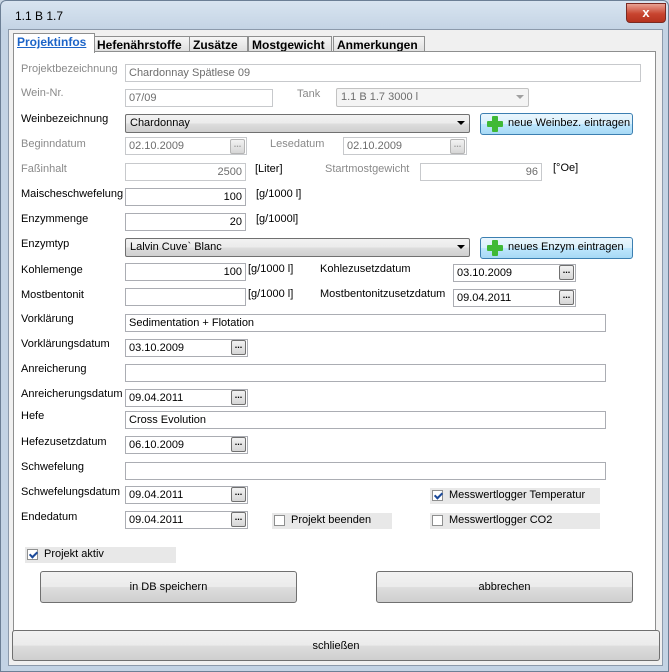  What do you see at coordinates (504, 587) in the screenshot?
I see `cancel-button: abbrechen` at bounding box center [504, 587].